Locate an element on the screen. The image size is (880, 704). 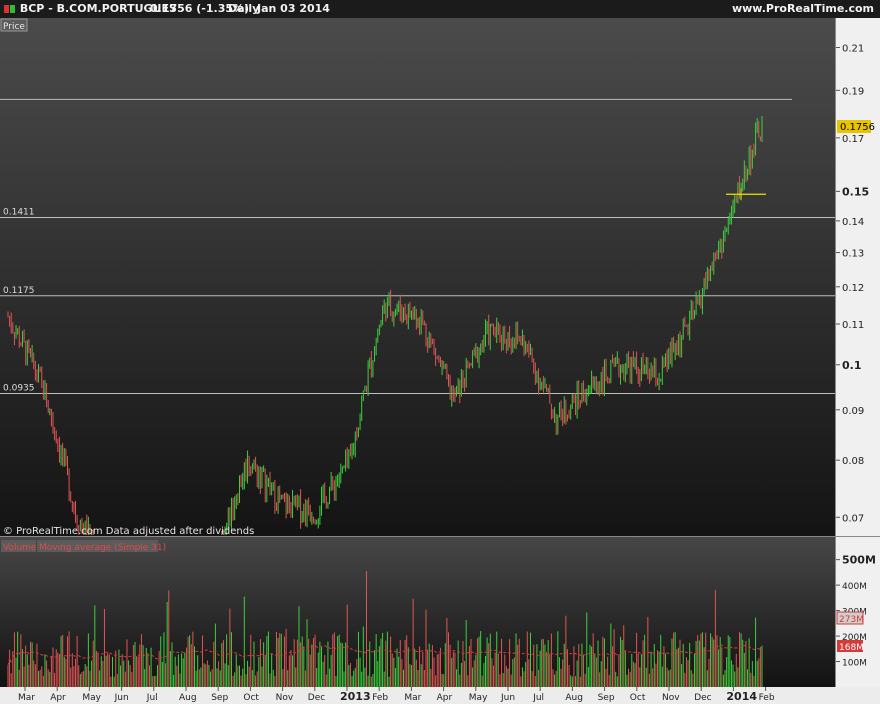
horizontal-line-label: 0.0935 is located at coordinates (19, 388).